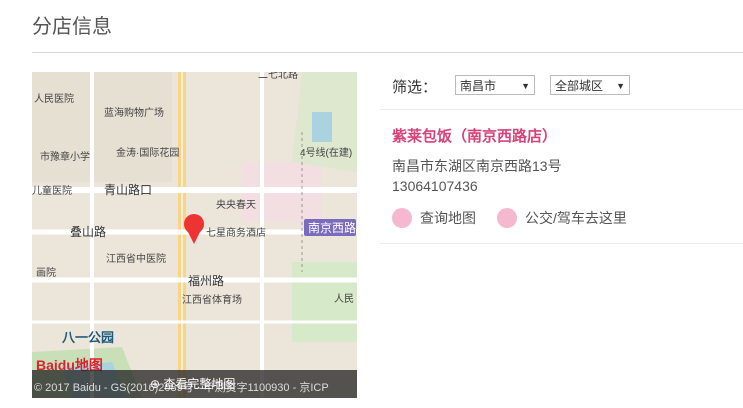  Describe the element at coordinates (561, 109) in the screenshot. I see `filter-divider` at that location.